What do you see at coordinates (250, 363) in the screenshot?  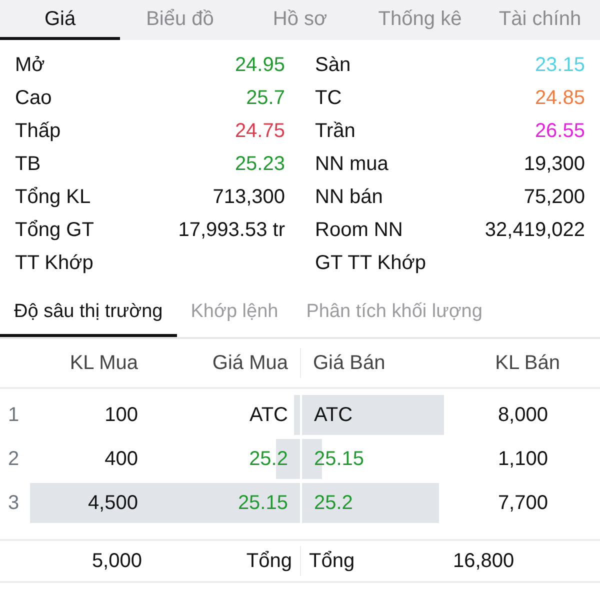 I see `column-header: Giá Mua` at bounding box center [250, 363].